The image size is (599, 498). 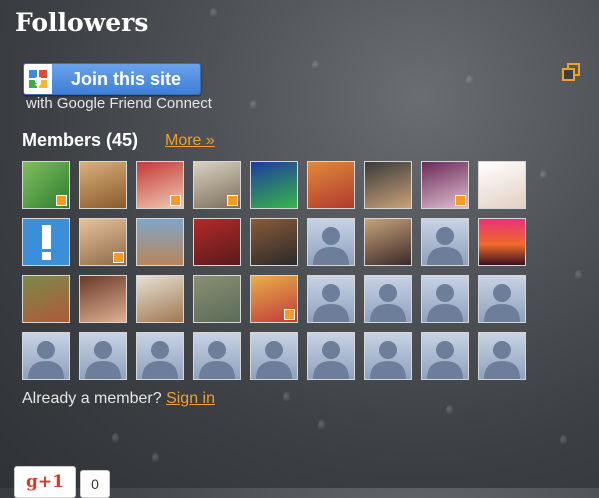 What do you see at coordinates (92, 398) in the screenshot?
I see `already-member-text: Already a member?` at bounding box center [92, 398].